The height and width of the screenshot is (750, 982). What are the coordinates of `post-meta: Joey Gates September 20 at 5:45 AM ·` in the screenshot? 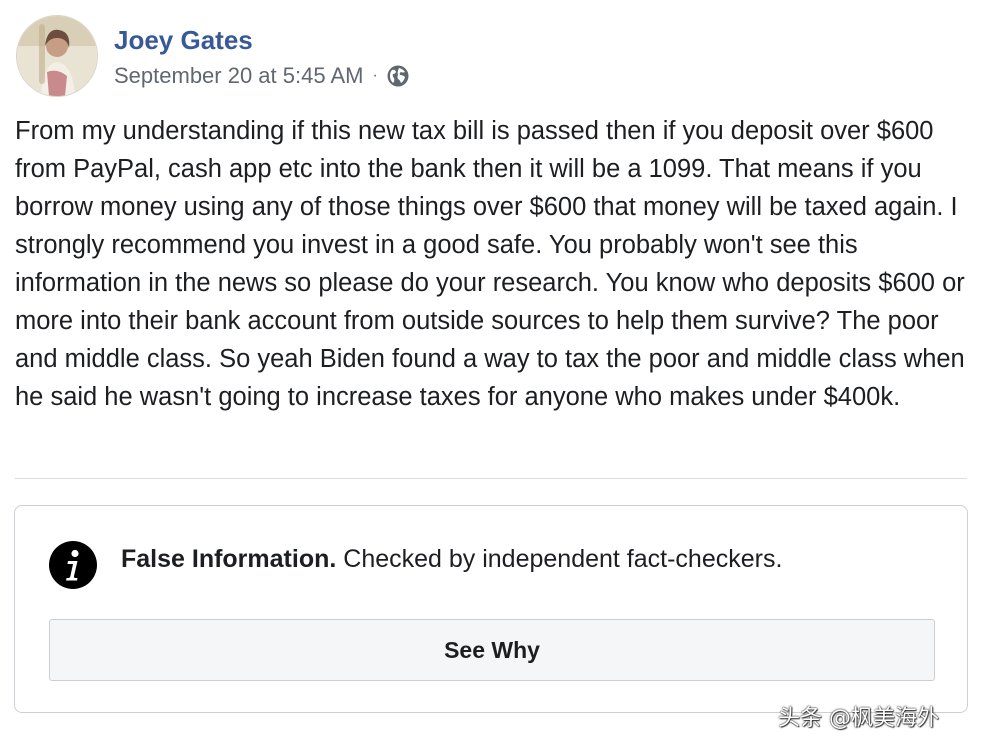 It's located at (262, 56).